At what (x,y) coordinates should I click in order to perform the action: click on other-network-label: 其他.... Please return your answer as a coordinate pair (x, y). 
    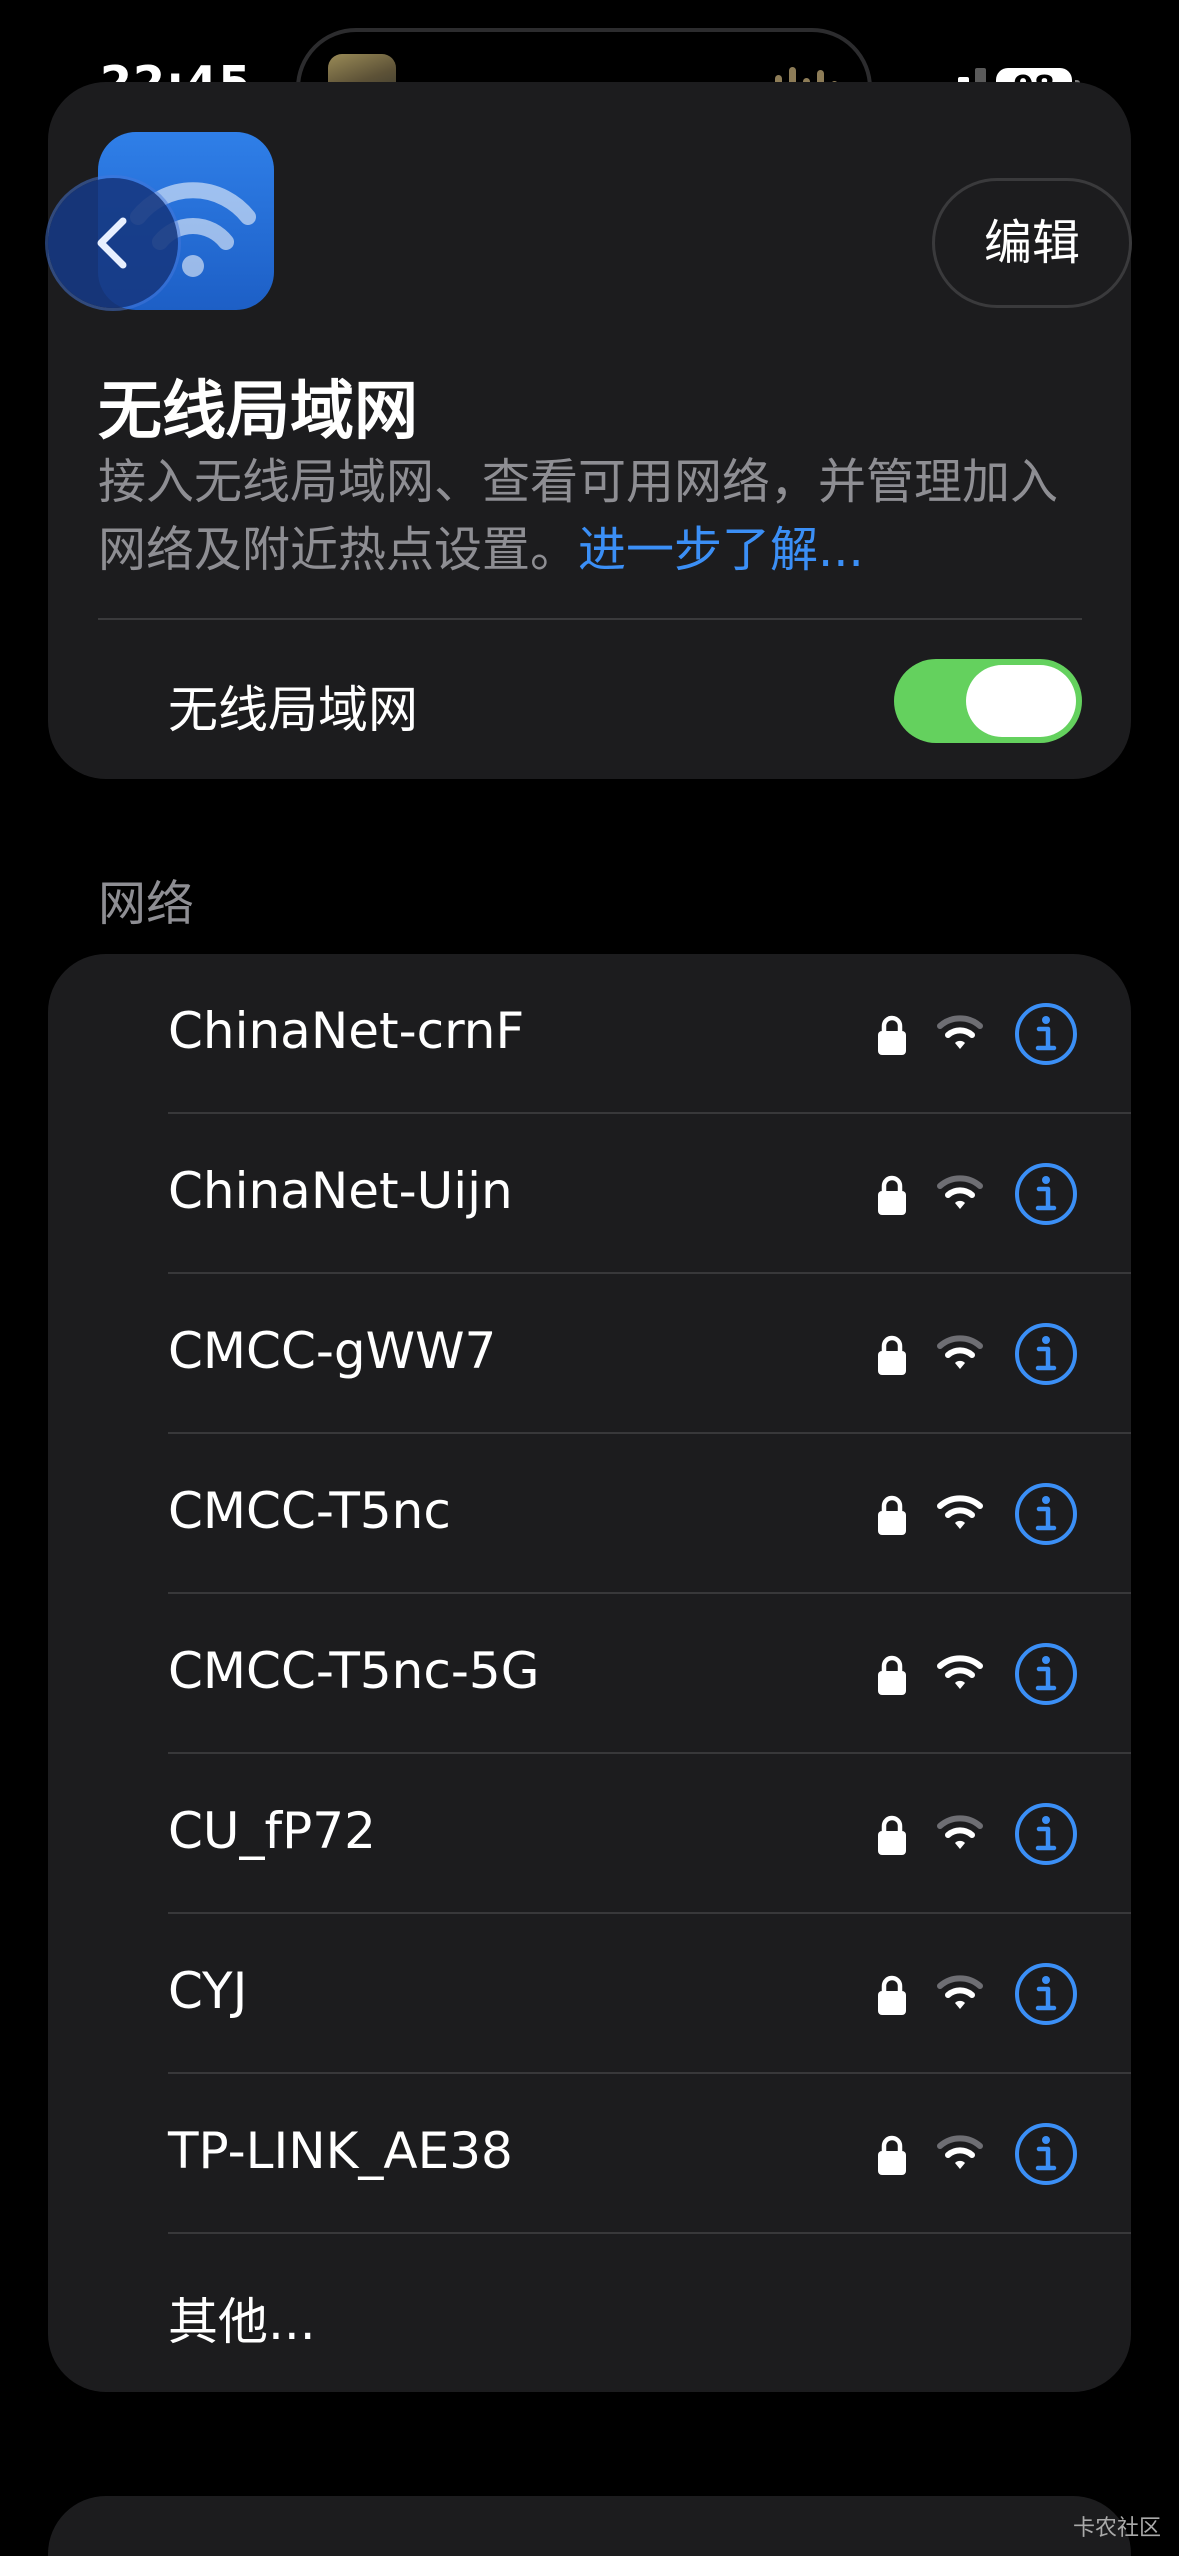
    Looking at the image, I should click on (242, 2322).